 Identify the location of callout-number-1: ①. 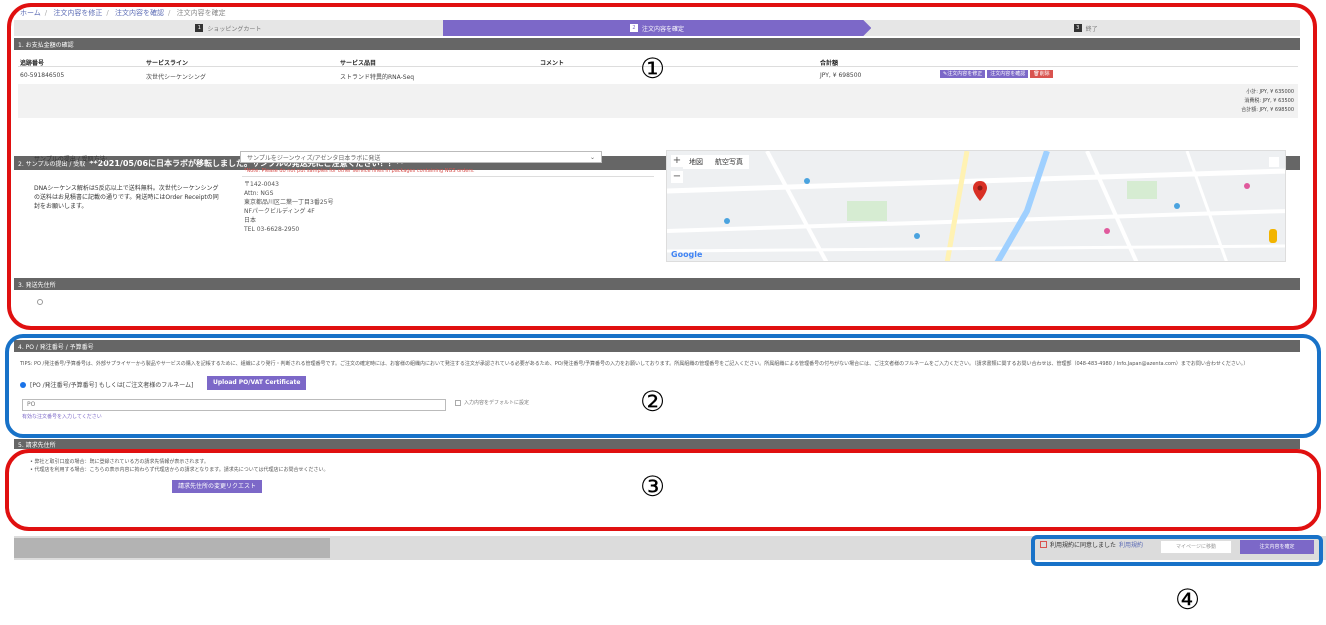
(653, 68).